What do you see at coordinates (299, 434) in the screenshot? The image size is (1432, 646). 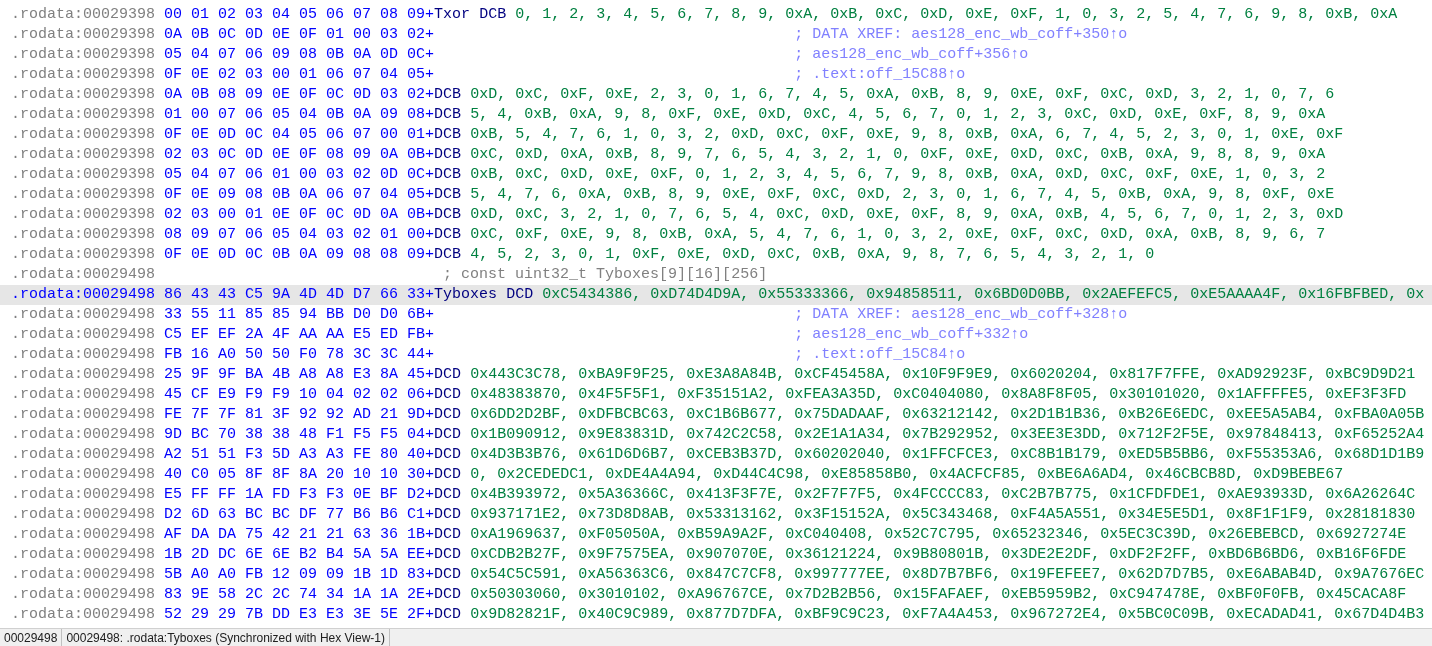 I see `hex-bytes: 9D BC 70 38 38 48 F1 F5 F5 04+` at bounding box center [299, 434].